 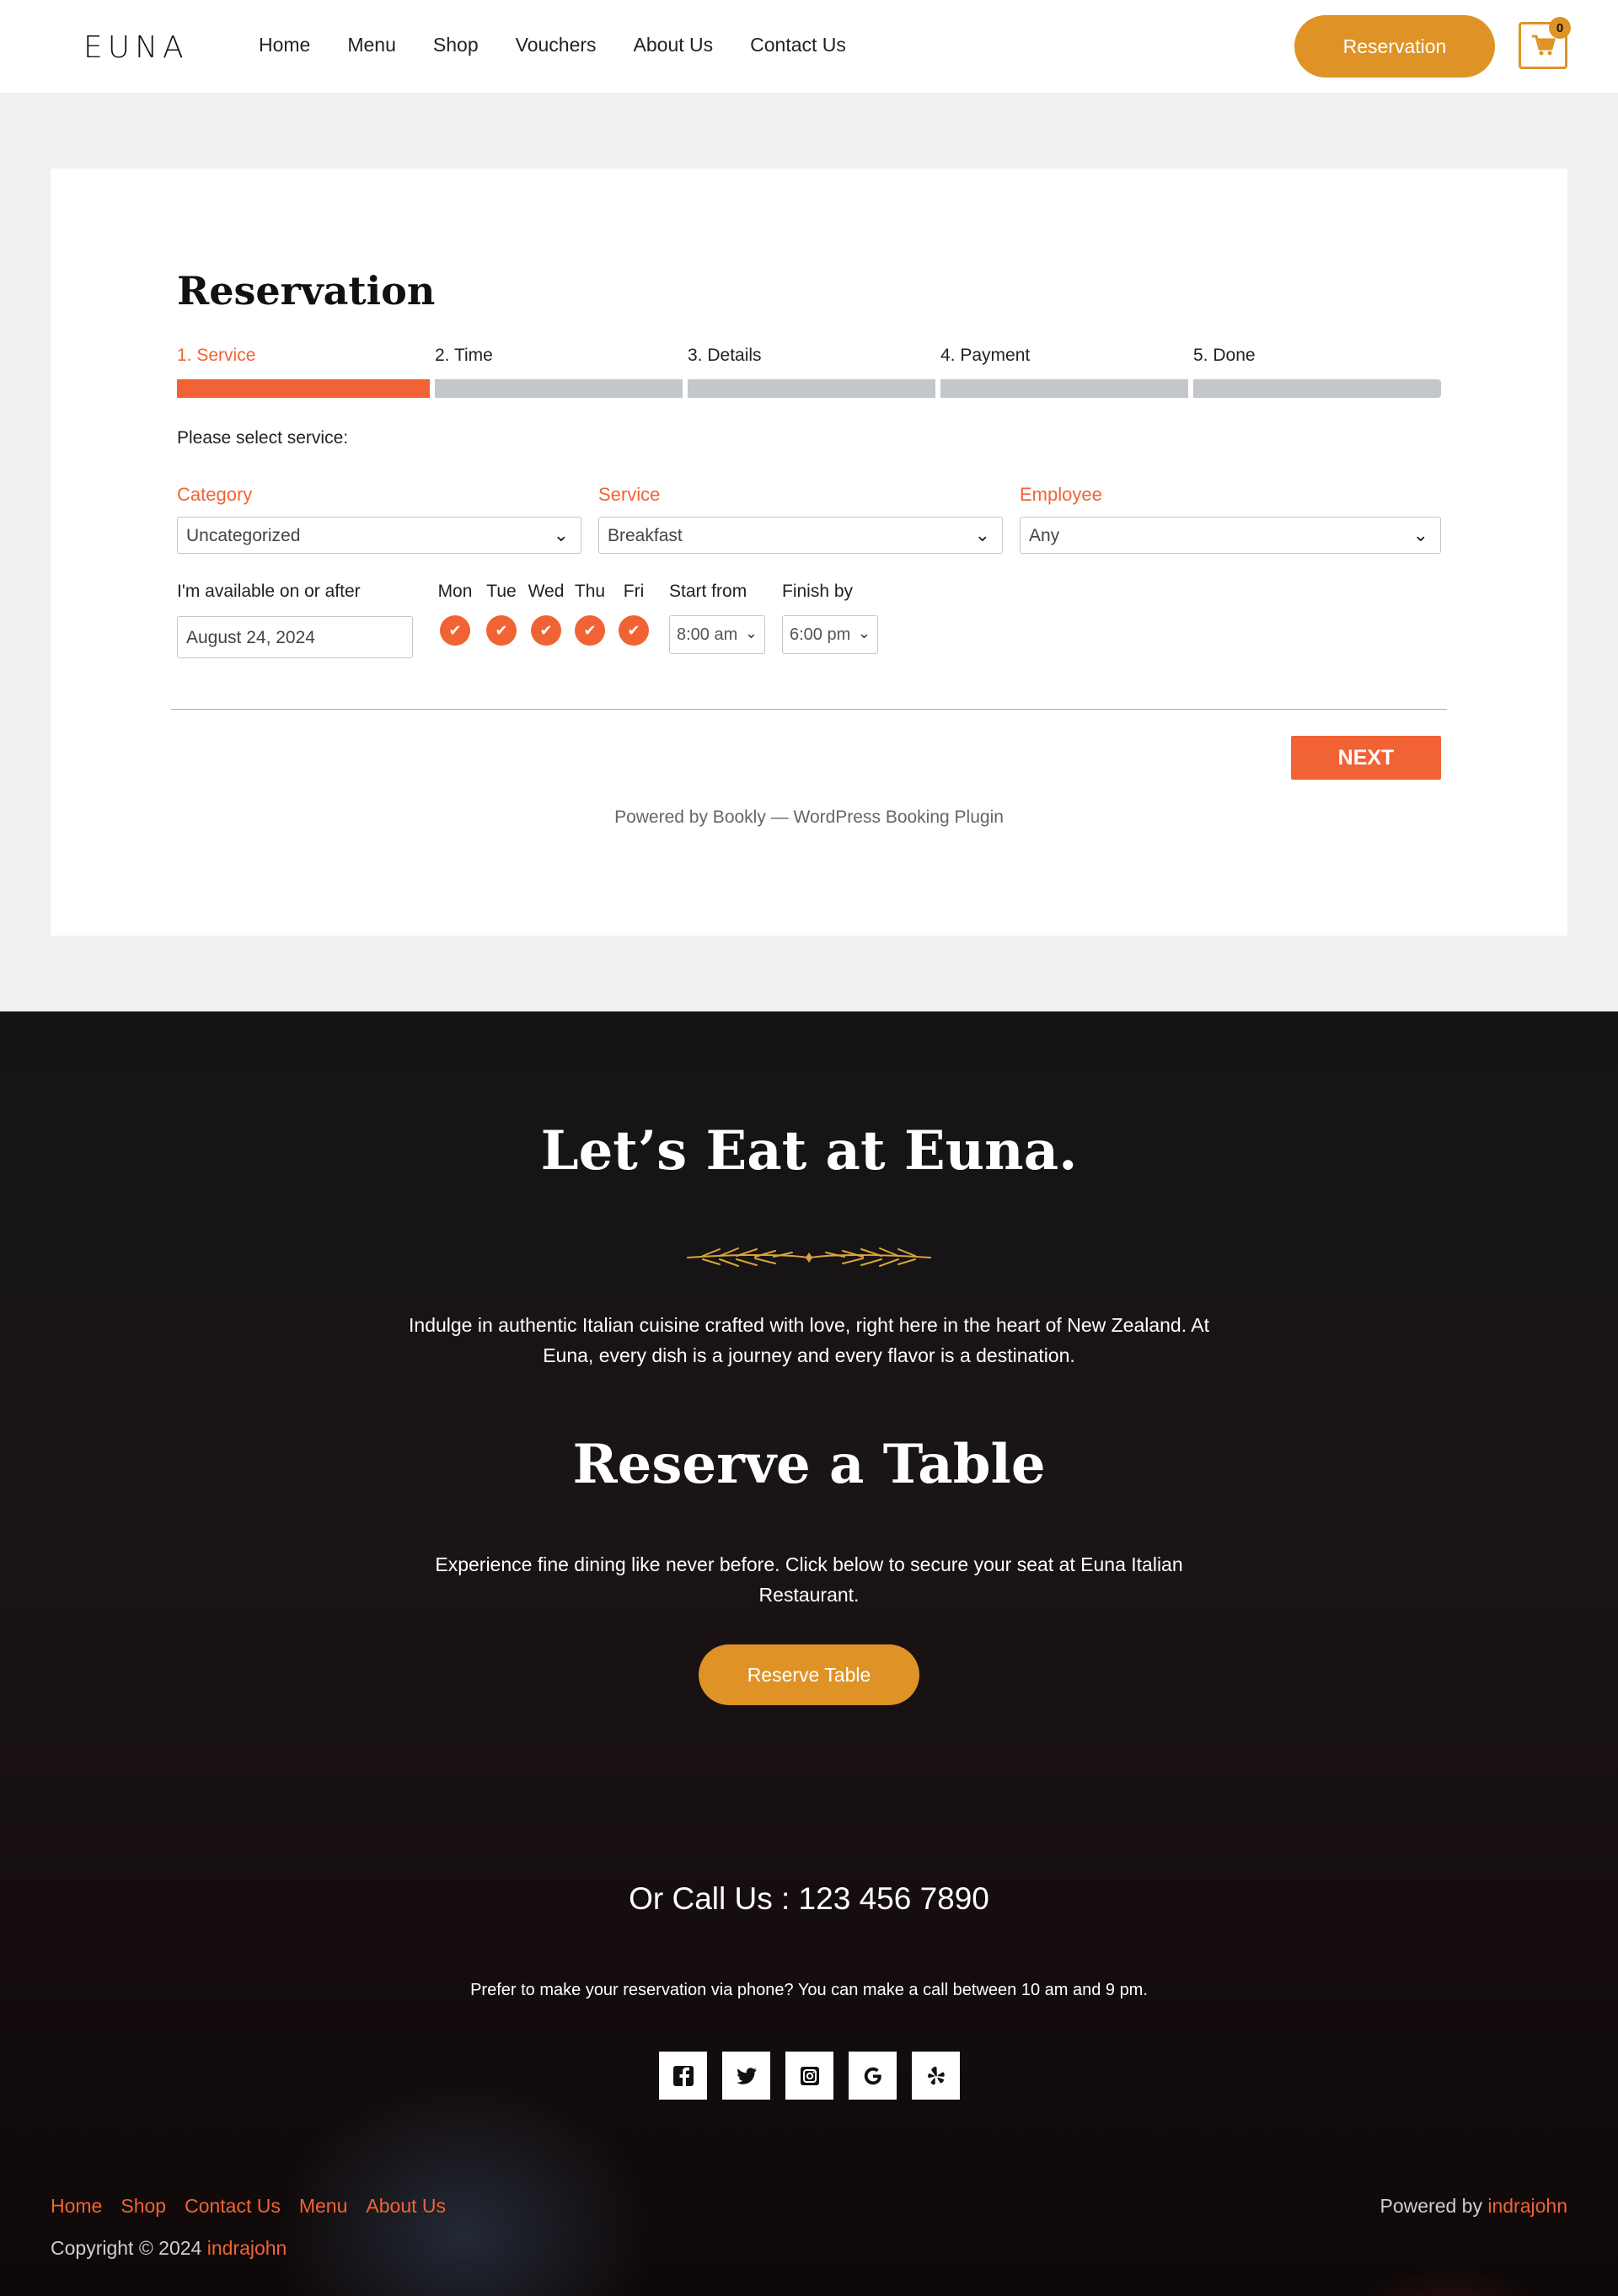 What do you see at coordinates (809, 1257) in the screenshot?
I see `ornament-icon` at bounding box center [809, 1257].